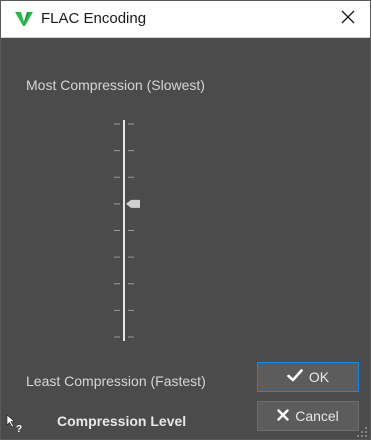 The height and width of the screenshot is (440, 371). I want to click on window-title: FLAC Encoding, so click(94, 18).